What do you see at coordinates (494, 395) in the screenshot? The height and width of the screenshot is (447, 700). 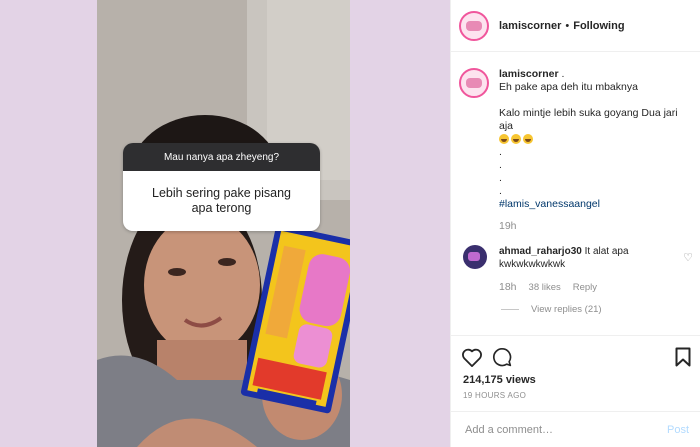 I see `post-timestamp: 19 HOURS AGO` at bounding box center [494, 395].